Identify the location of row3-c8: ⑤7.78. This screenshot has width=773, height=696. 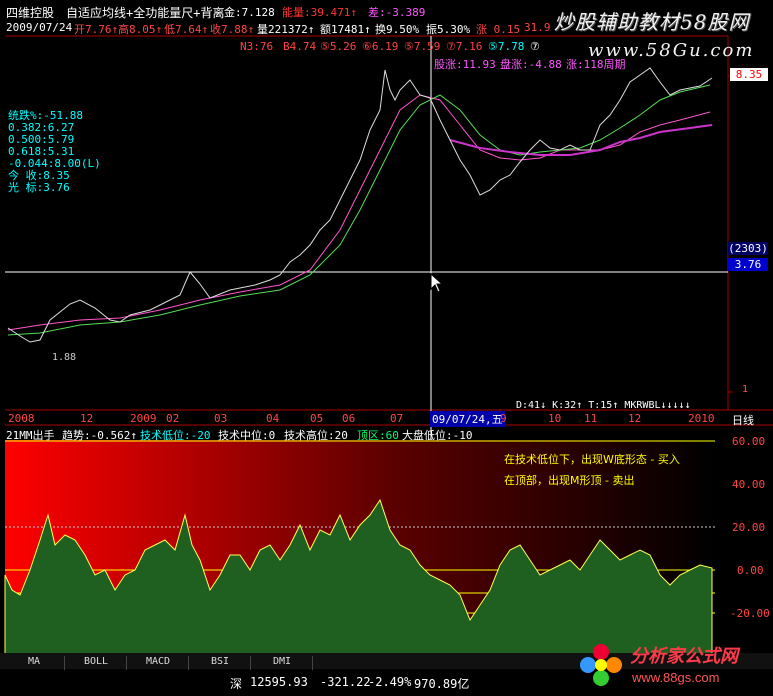
(506, 46).